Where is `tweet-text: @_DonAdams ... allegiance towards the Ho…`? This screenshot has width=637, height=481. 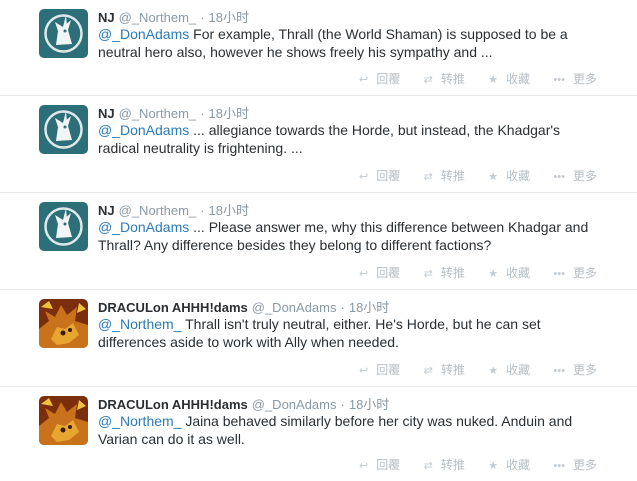
tweet-text: @_DonAdams ... allegiance towards the Ho… is located at coordinates (348, 139).